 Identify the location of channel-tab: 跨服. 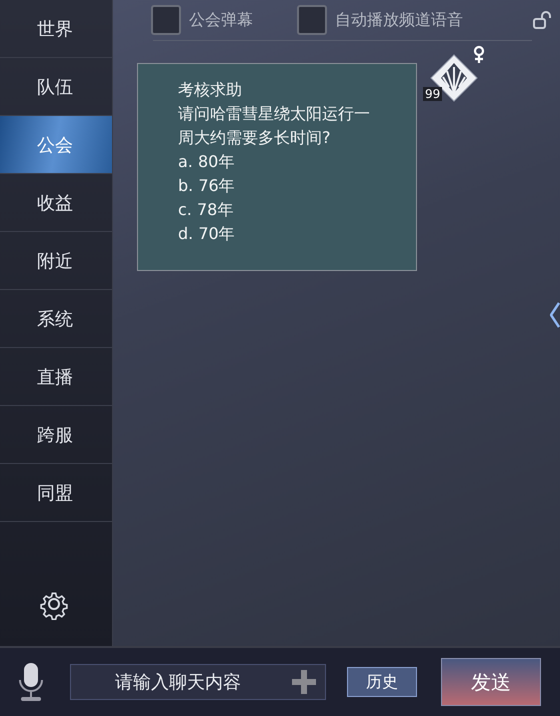
(56, 435).